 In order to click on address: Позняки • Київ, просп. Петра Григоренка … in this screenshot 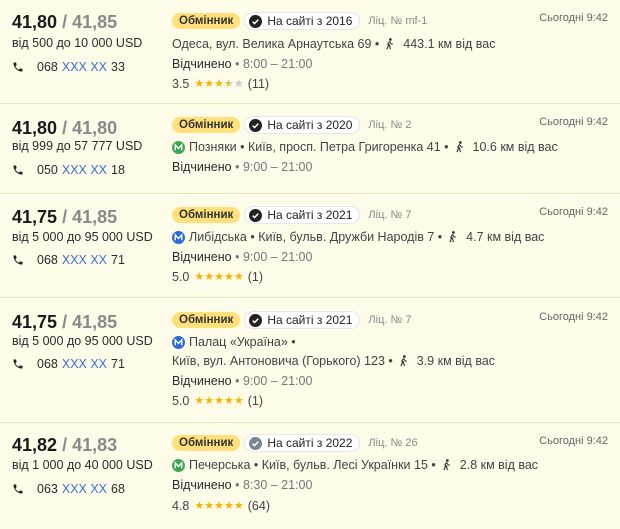, I will do `click(365, 147)`.